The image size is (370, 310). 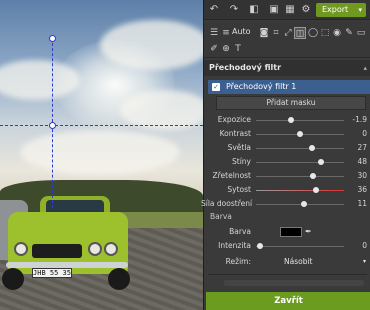 What do you see at coordinates (298, 261) in the screenshot?
I see `mode-value: Násobit` at bounding box center [298, 261].